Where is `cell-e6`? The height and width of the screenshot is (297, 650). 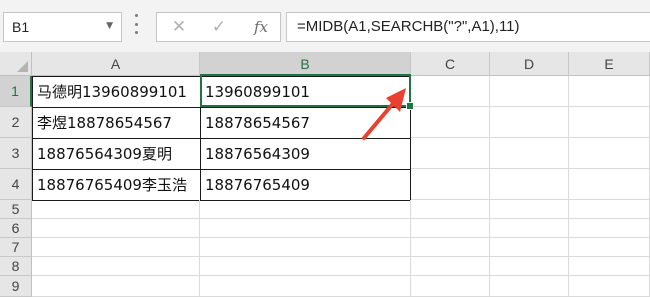
cell-e6 is located at coordinates (609, 228).